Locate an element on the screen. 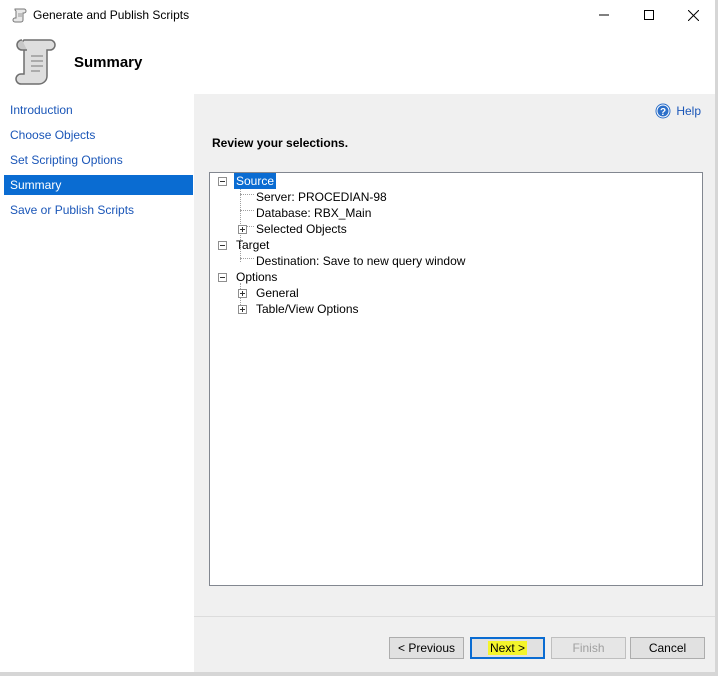  maximize-icon is located at coordinates (649, 15).